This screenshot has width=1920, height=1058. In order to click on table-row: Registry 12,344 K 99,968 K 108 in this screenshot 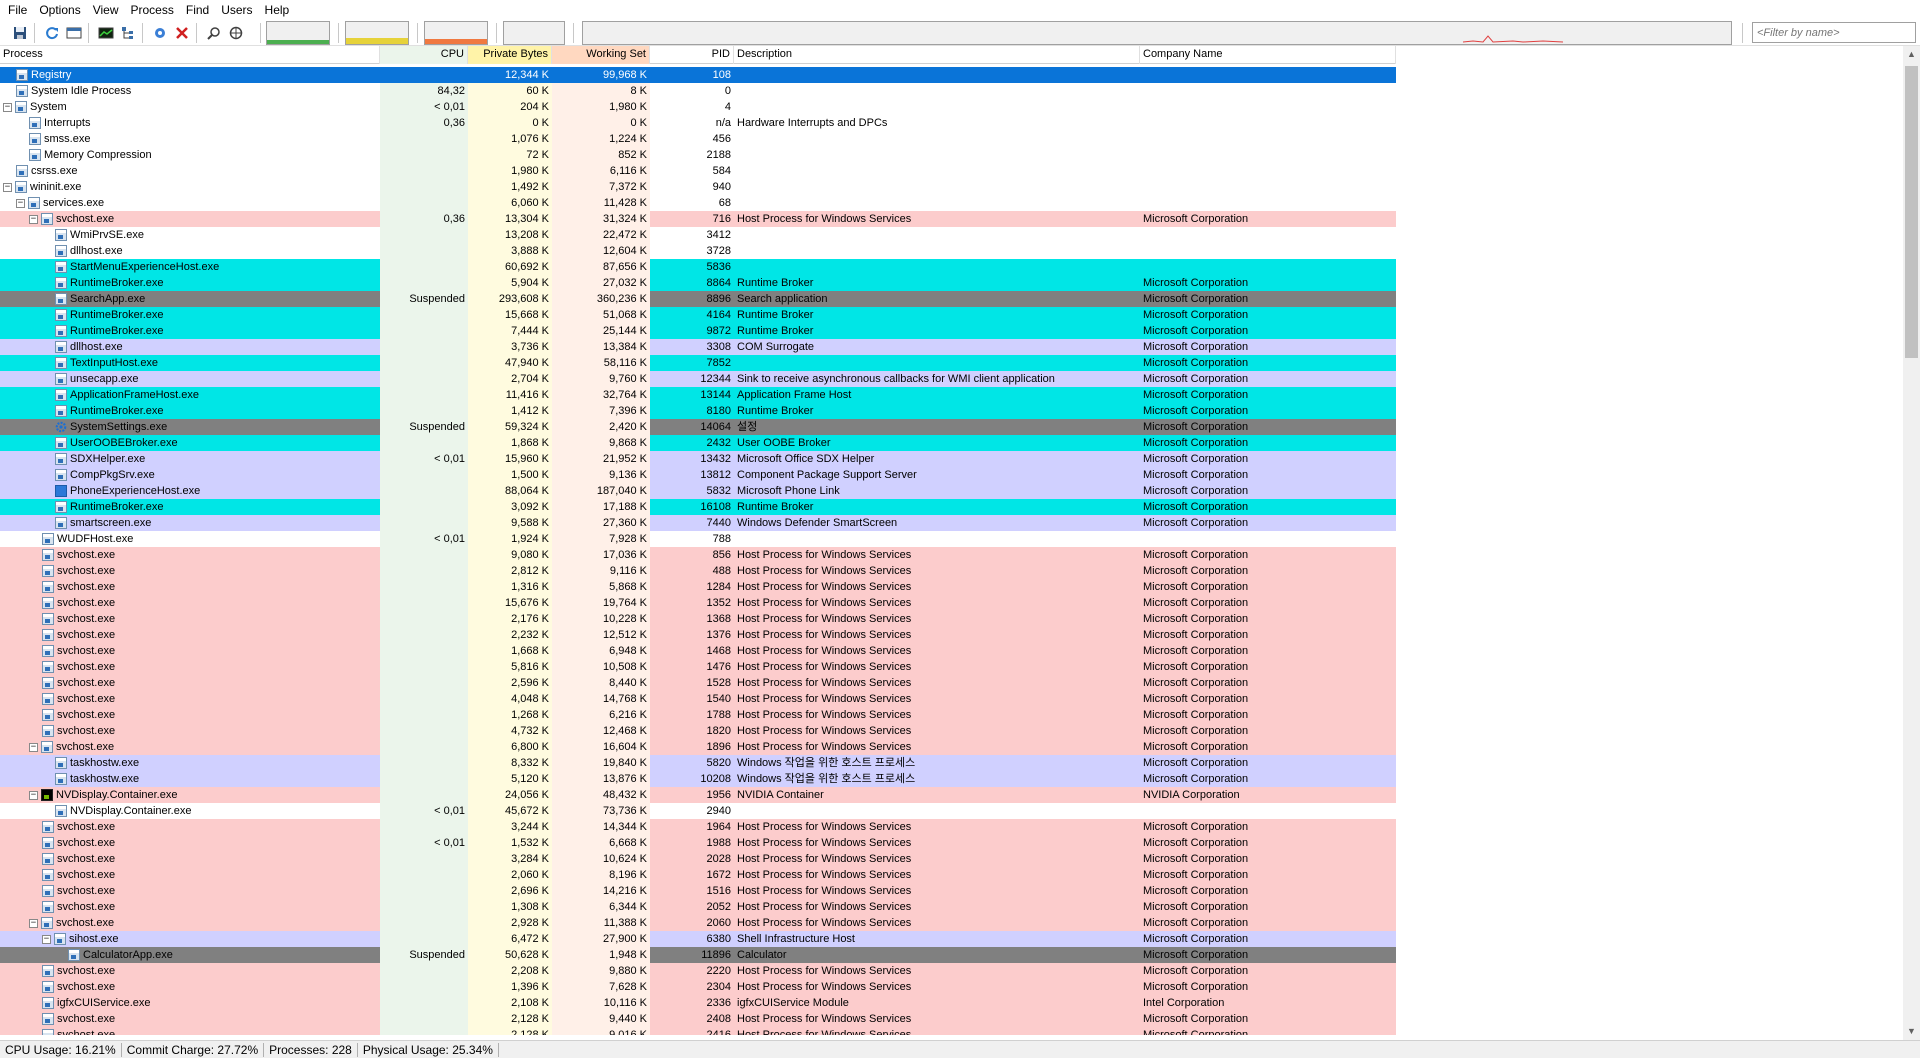, I will do `click(698, 75)`.